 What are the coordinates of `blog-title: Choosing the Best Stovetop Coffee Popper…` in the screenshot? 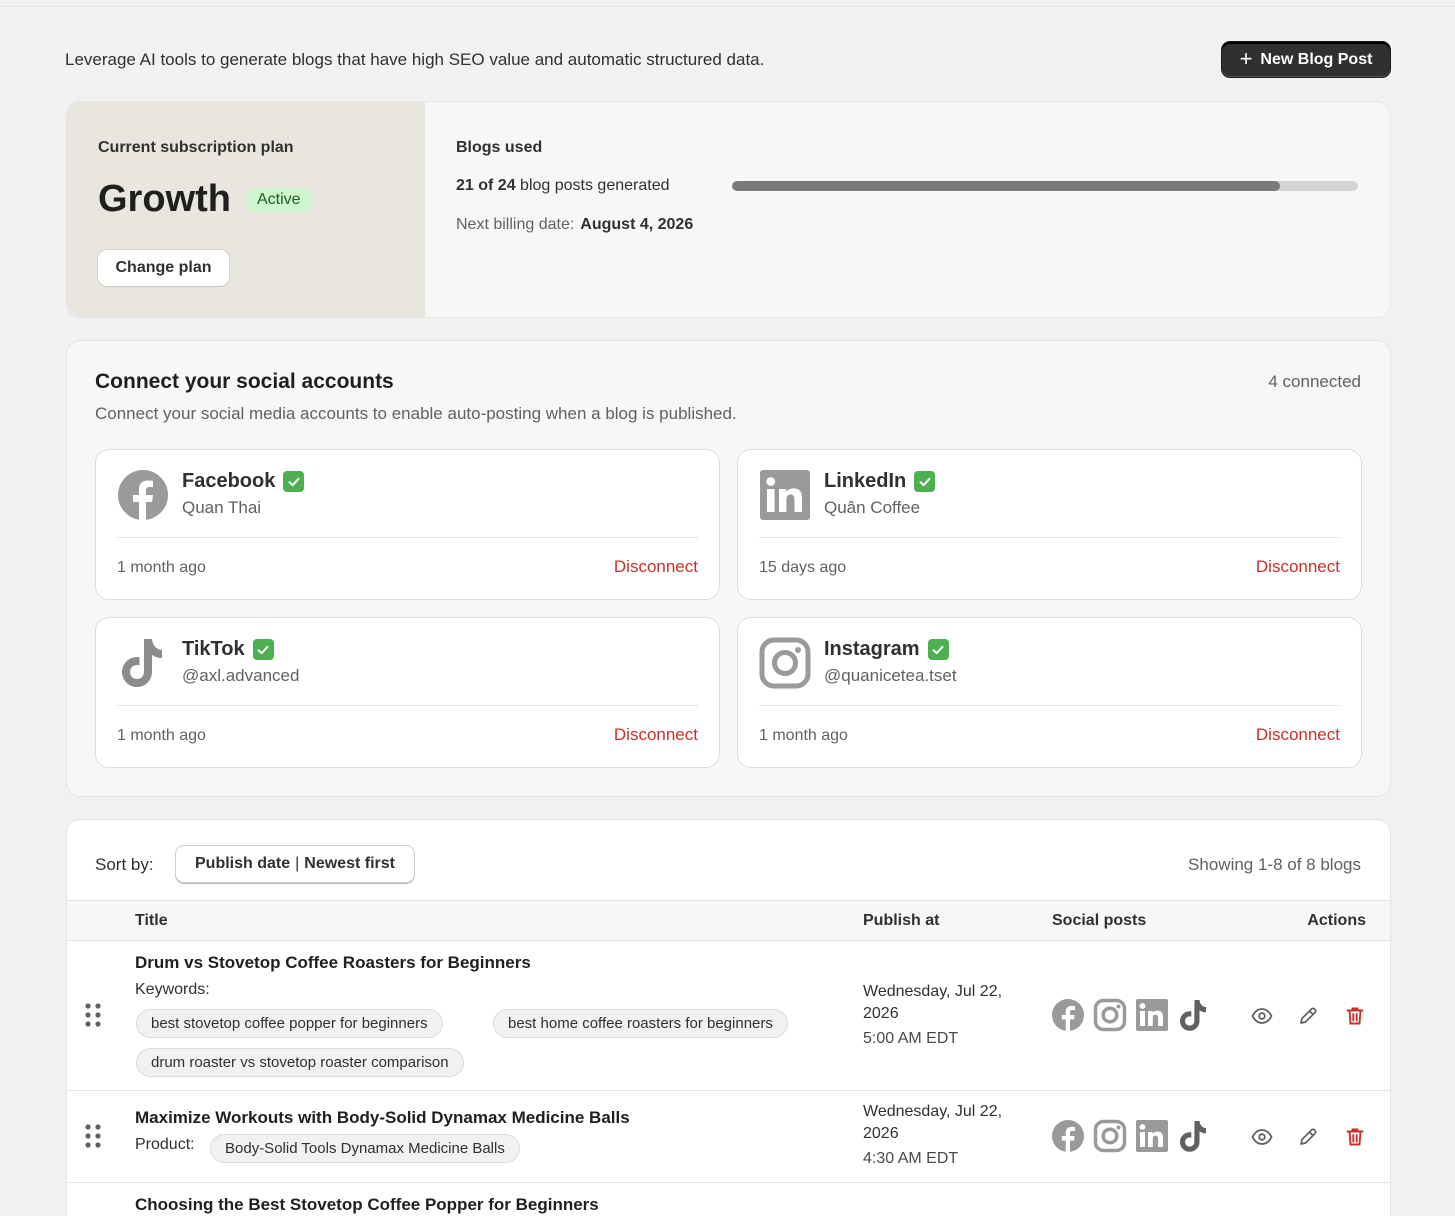 It's located at (367, 1205).